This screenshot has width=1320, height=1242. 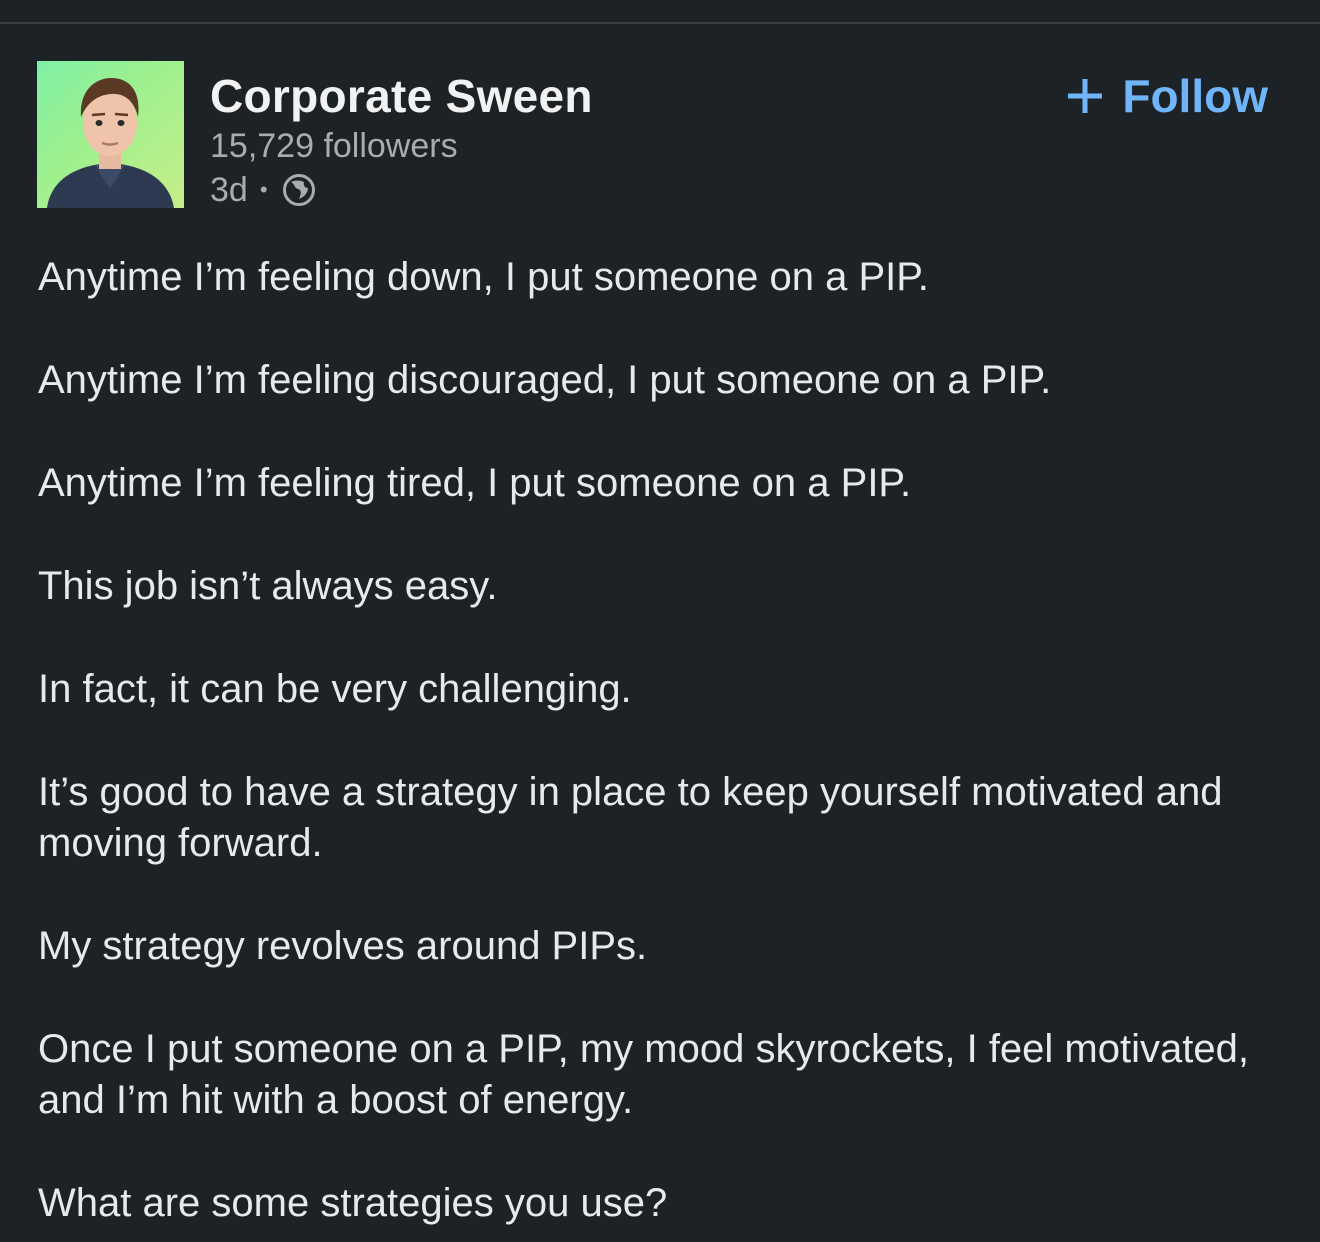 I want to click on avatar-portrait-icon, so click(x=110, y=142).